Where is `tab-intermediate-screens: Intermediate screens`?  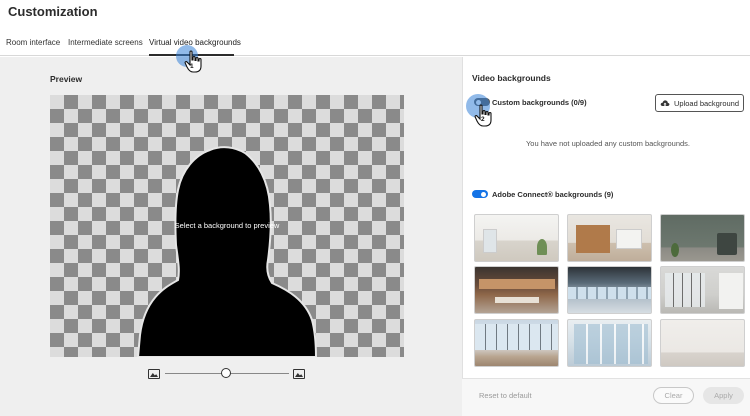
tab-intermediate-screens: Intermediate screens is located at coordinates (105, 42).